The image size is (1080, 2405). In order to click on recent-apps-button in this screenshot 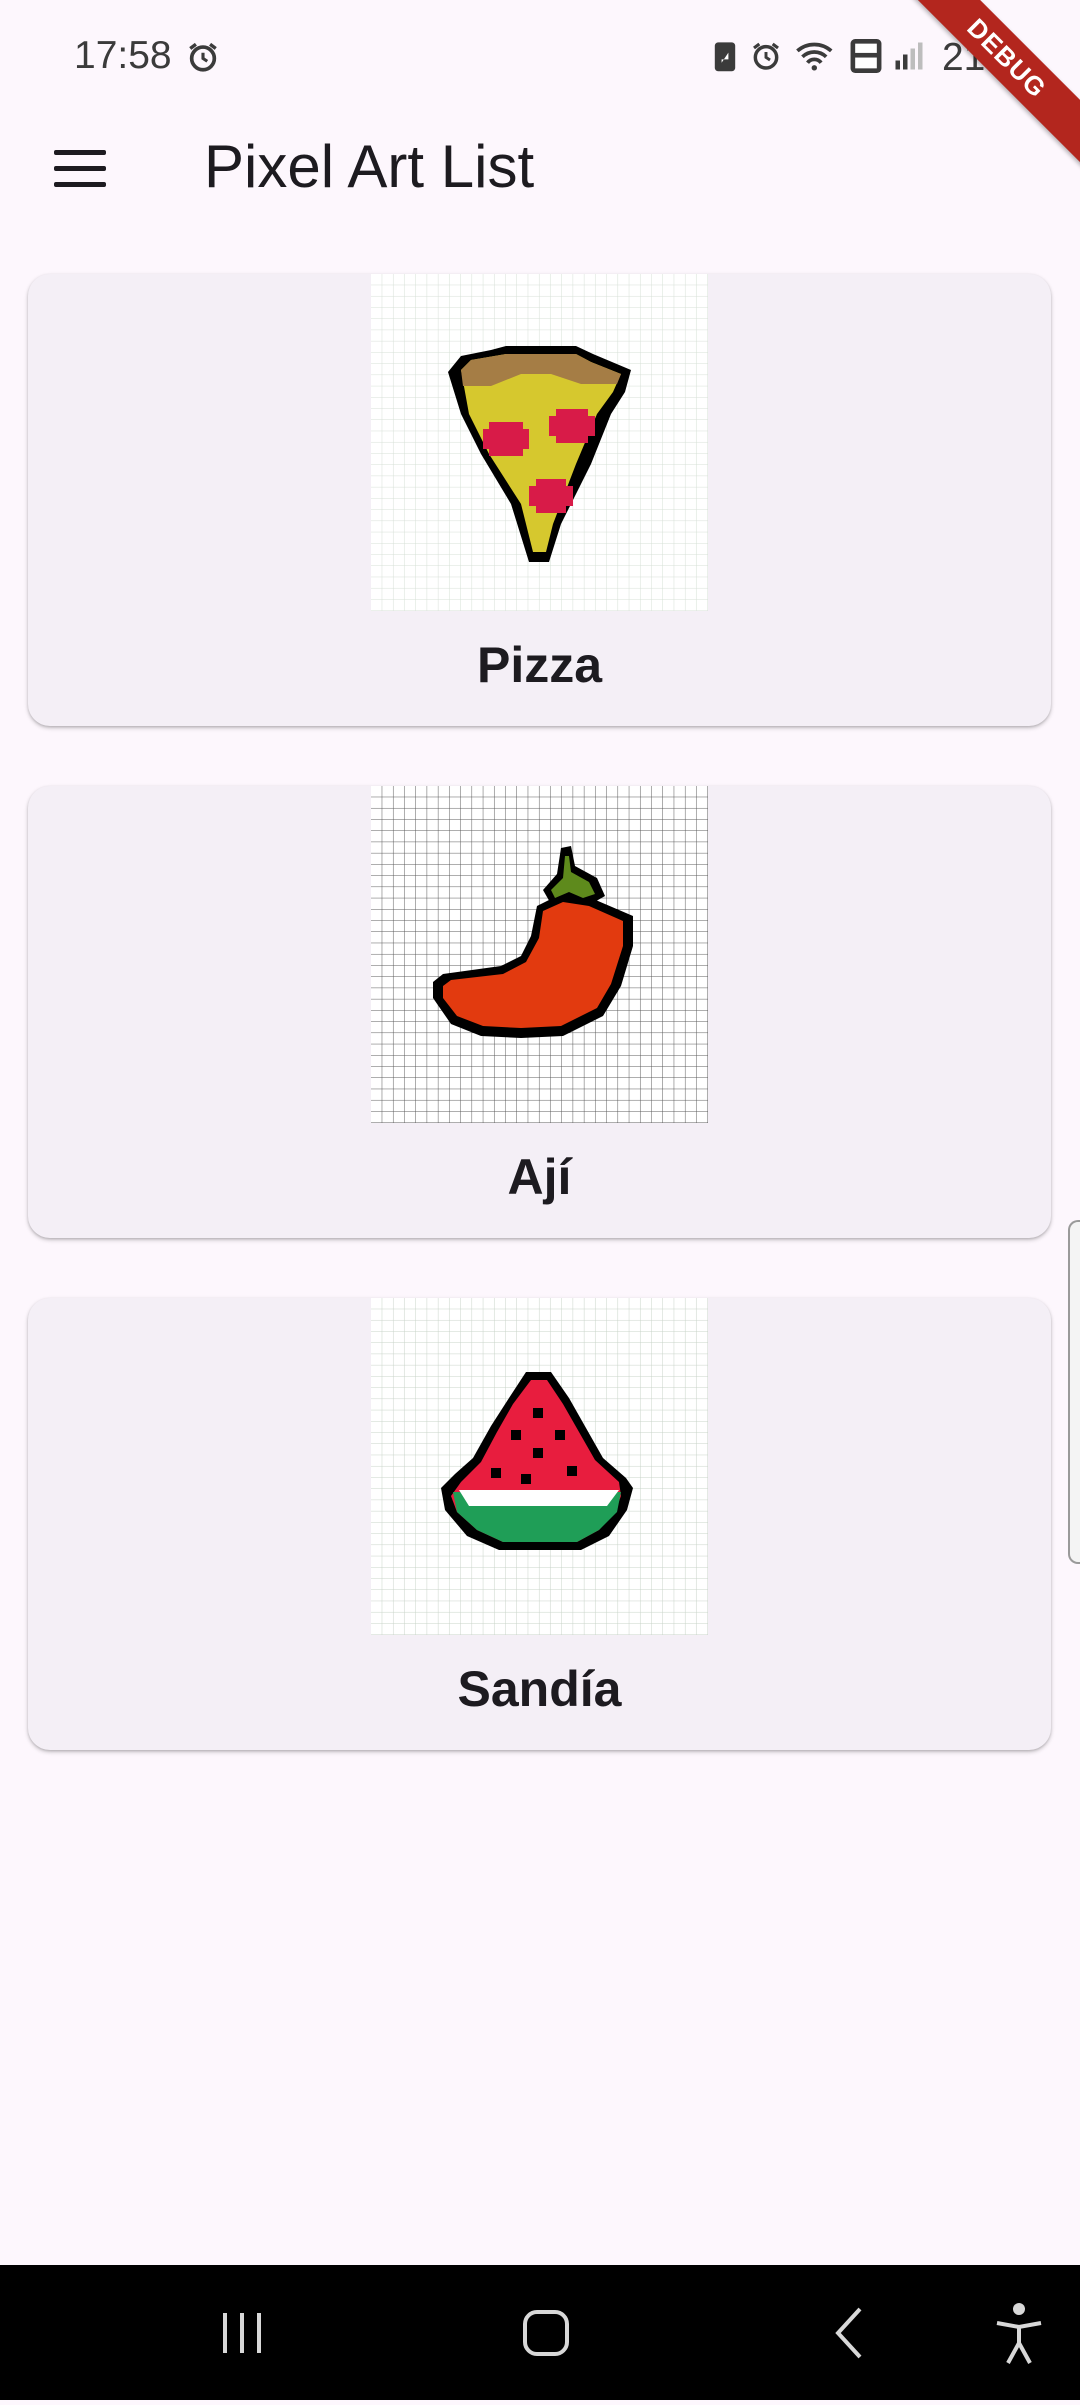, I will do `click(242, 2332)`.